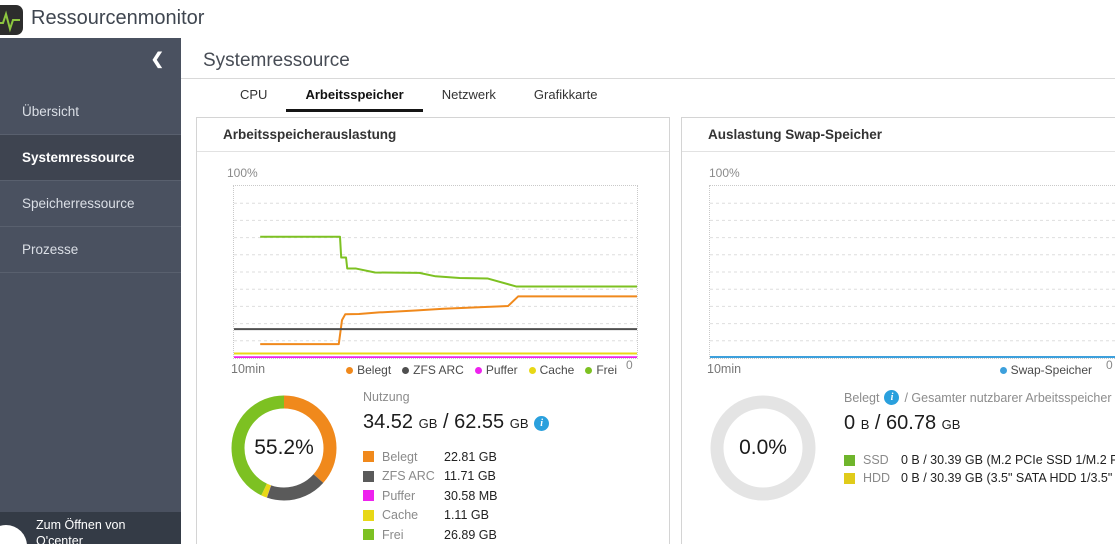 This screenshot has height=544, width=1115. Describe the element at coordinates (471, 495) in the screenshot. I see `row-value: 30.58 MB` at that location.